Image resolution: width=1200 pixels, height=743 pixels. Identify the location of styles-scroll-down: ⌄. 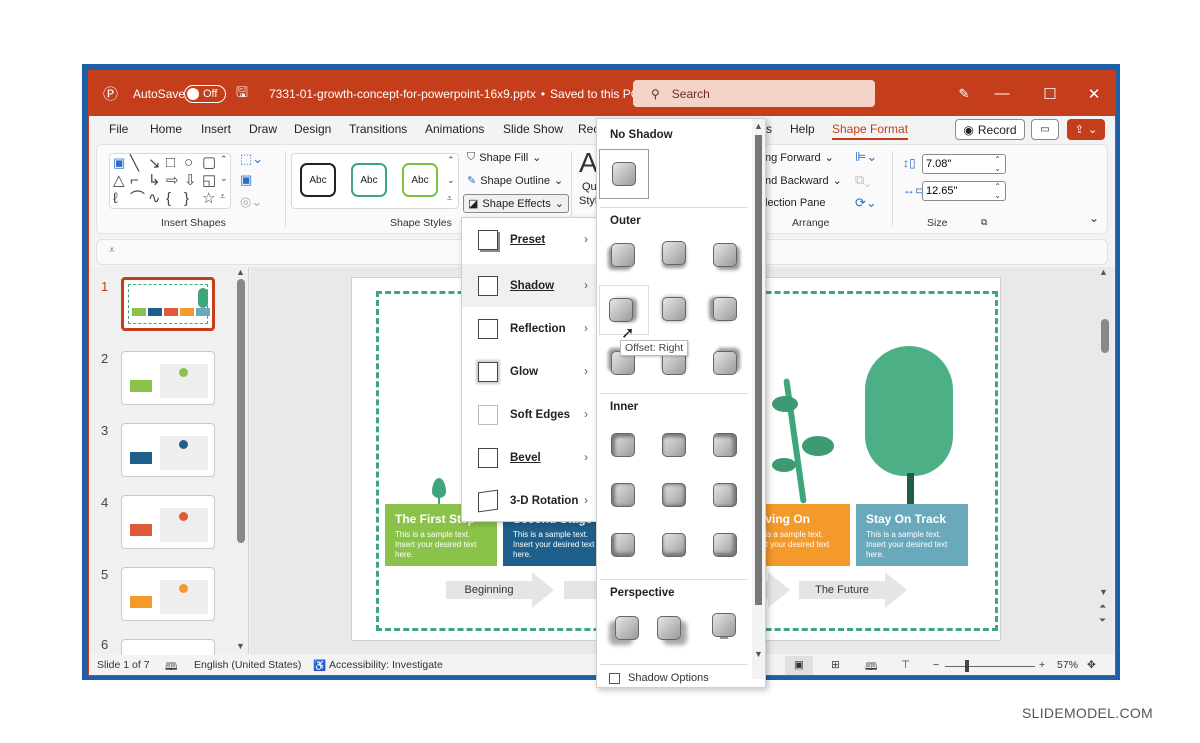
(451, 180).